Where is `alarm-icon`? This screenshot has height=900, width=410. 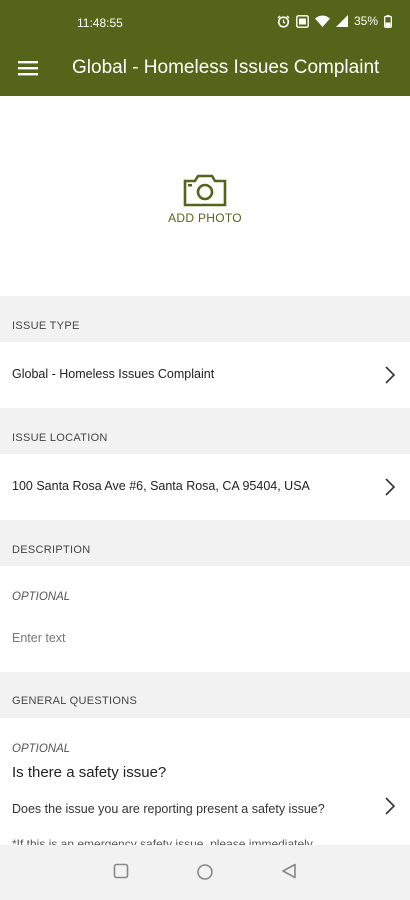
alarm-icon is located at coordinates (283, 21).